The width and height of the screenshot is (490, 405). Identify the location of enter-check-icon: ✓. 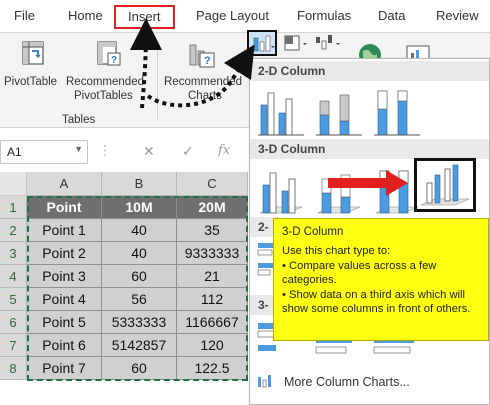
(188, 151).